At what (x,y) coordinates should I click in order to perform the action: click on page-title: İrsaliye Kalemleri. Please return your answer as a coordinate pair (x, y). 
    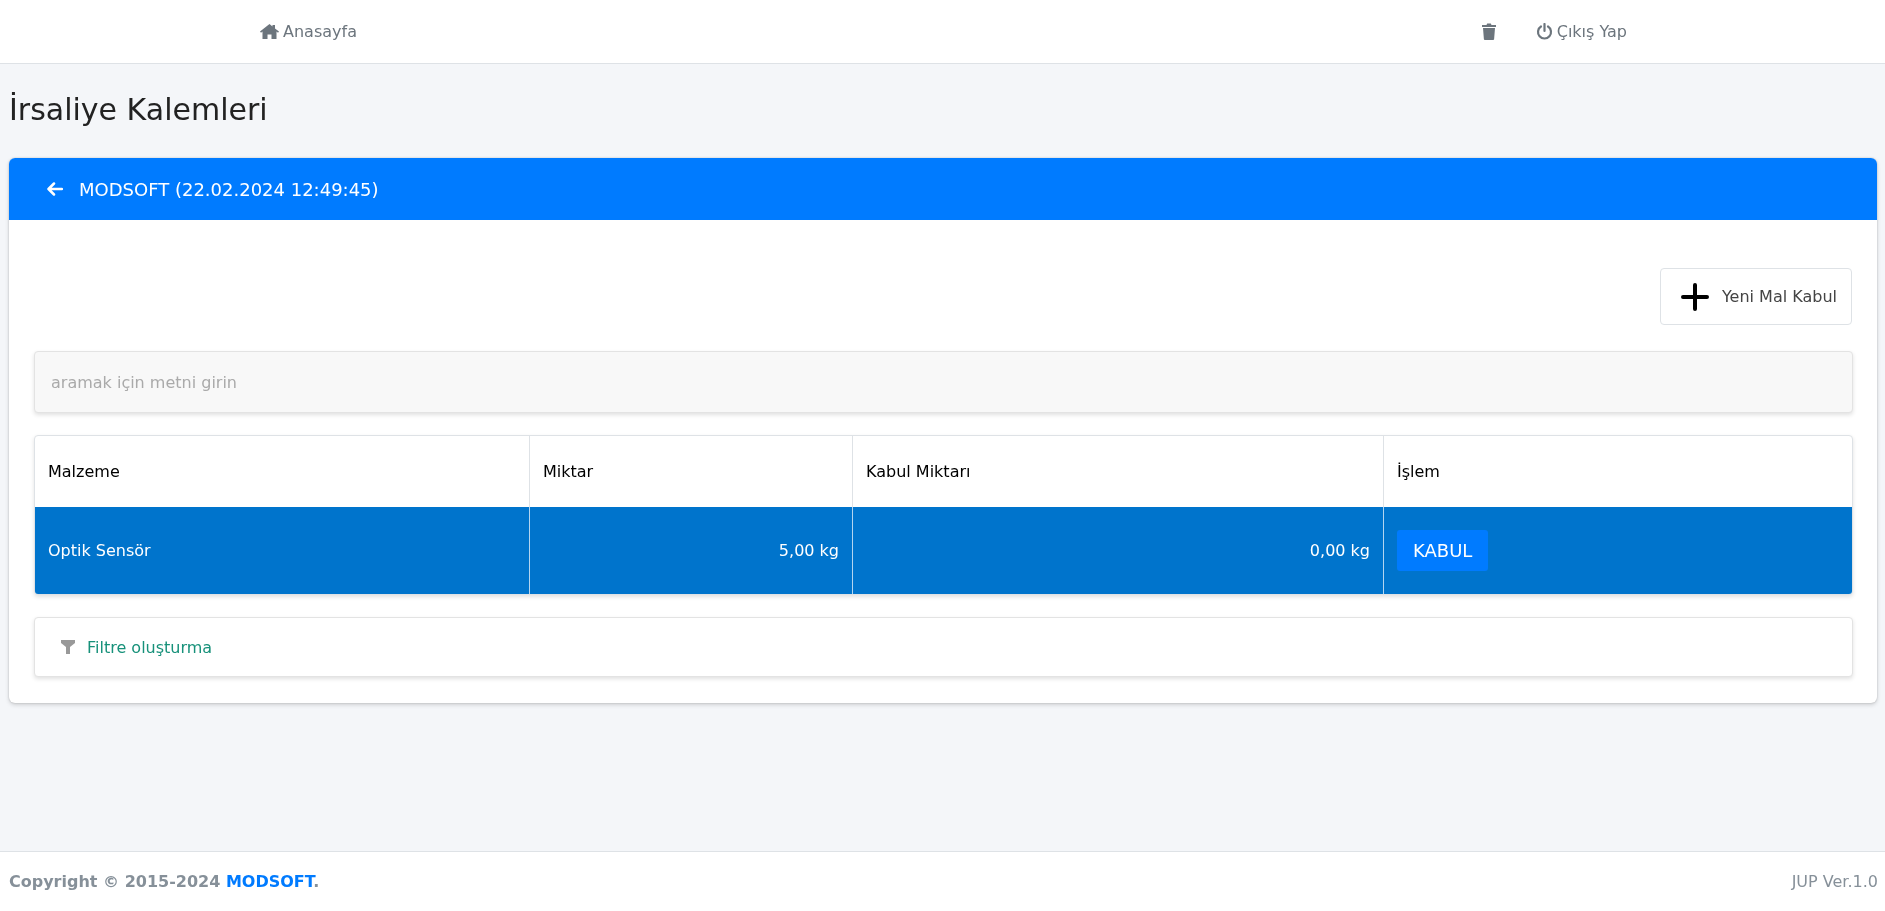
    Looking at the image, I should click on (139, 110).